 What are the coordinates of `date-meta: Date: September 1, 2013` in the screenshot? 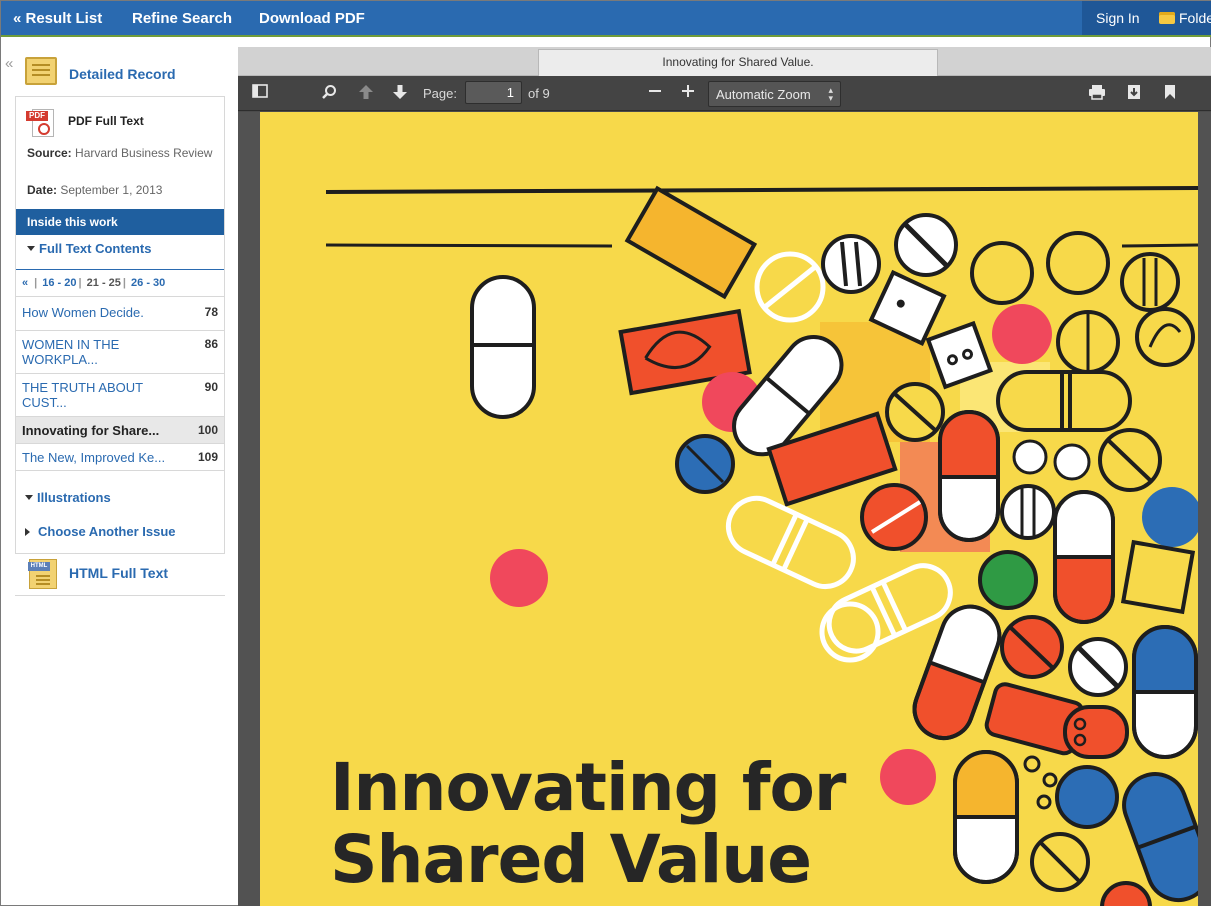 It's located at (95, 190).